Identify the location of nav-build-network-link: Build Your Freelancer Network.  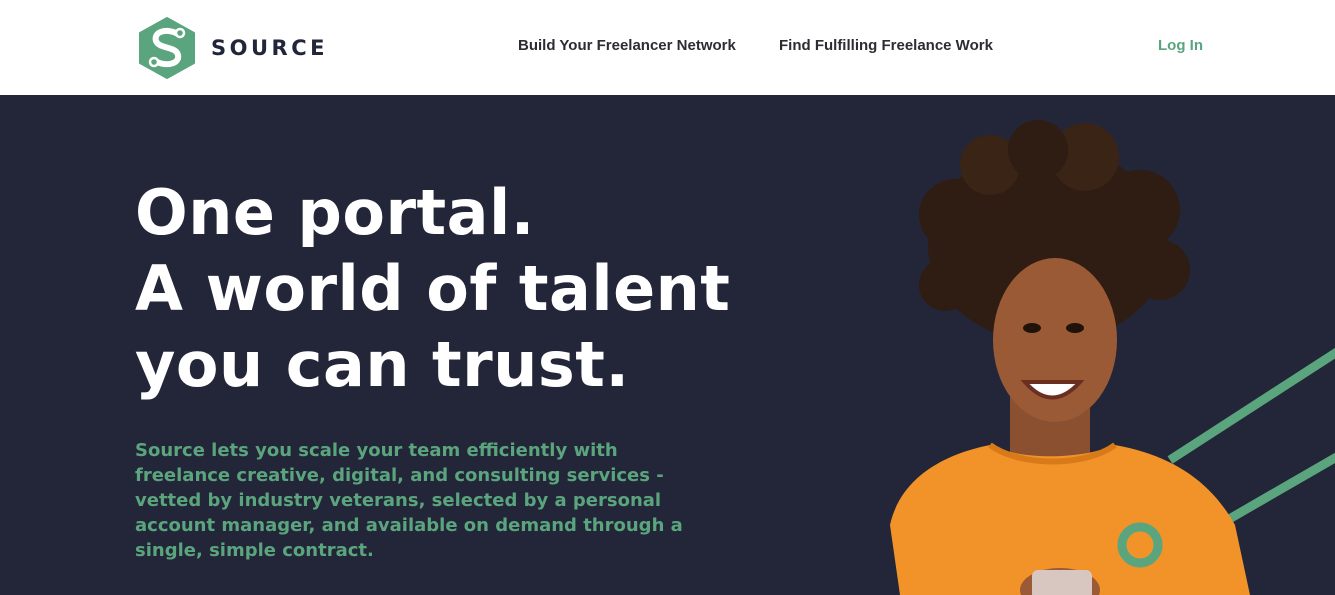
(627, 45).